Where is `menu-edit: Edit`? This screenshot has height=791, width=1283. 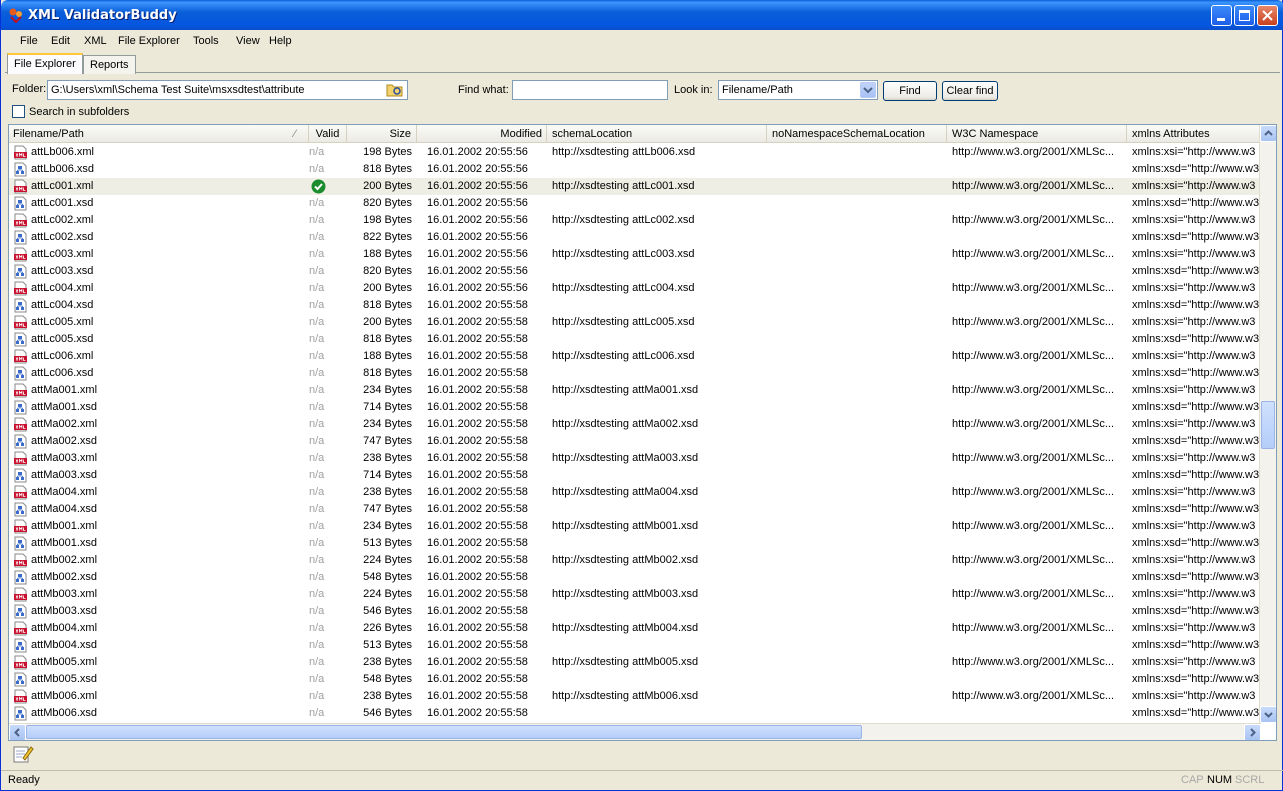
menu-edit: Edit is located at coordinates (60, 41).